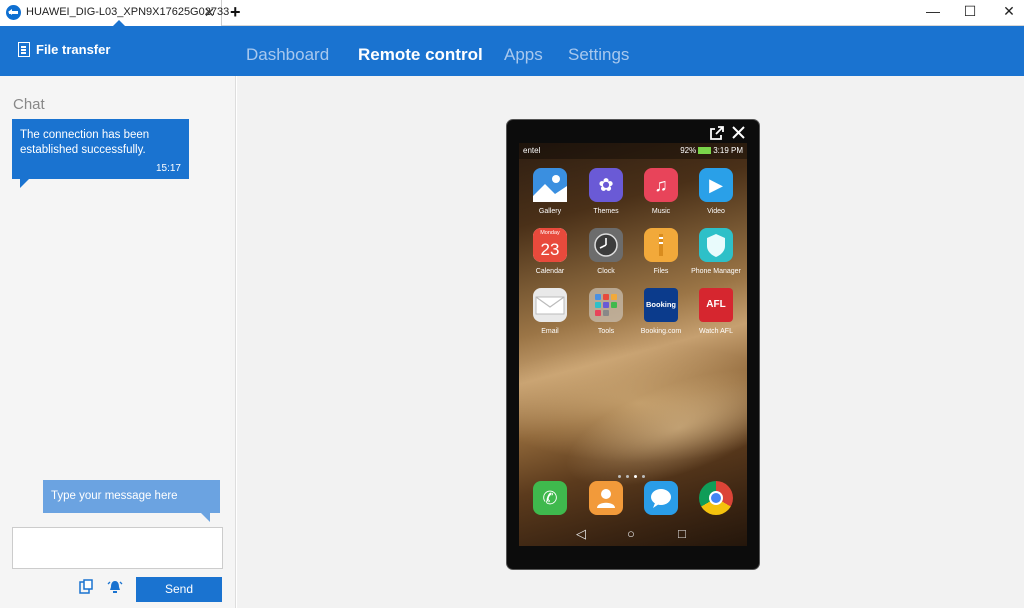 The height and width of the screenshot is (608, 1024). What do you see at coordinates (661, 245) in the screenshot?
I see `files-icon` at bounding box center [661, 245].